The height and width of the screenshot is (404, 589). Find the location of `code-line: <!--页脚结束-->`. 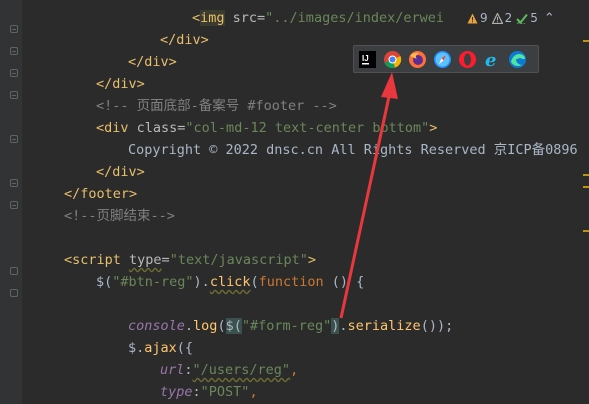

code-line: <!--页脚结束--> is located at coordinates (119, 216).